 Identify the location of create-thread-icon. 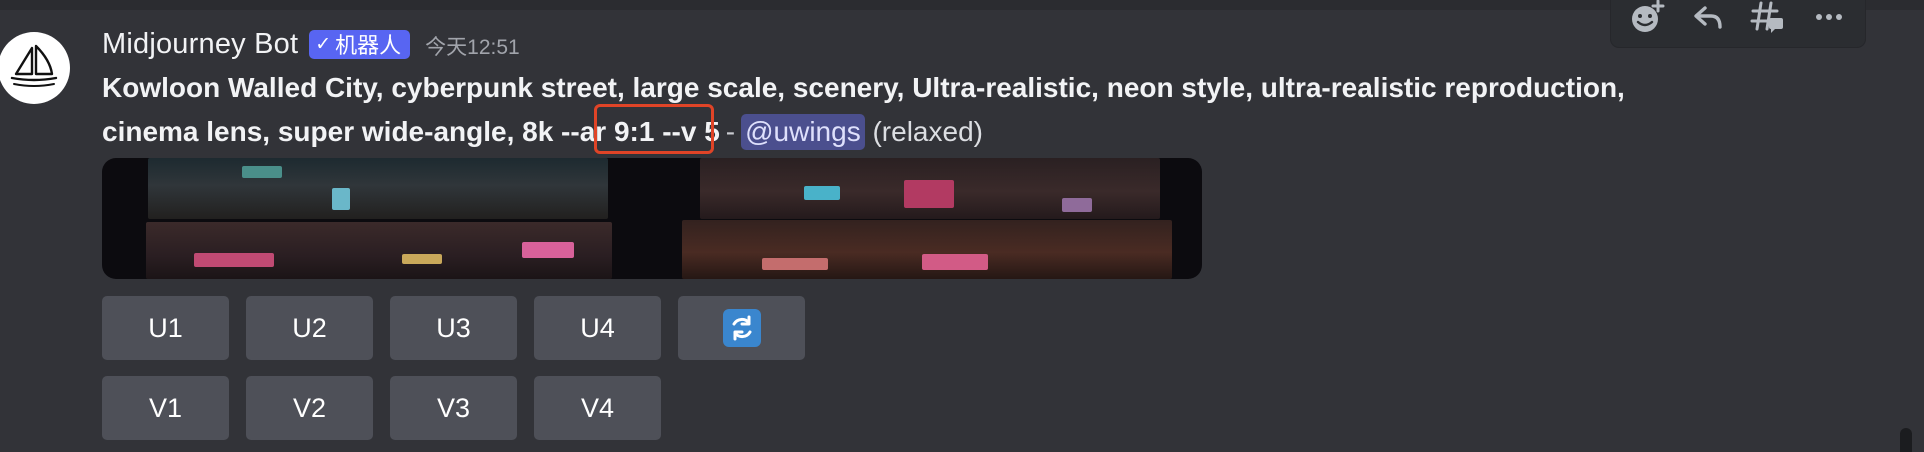
(1768, 19).